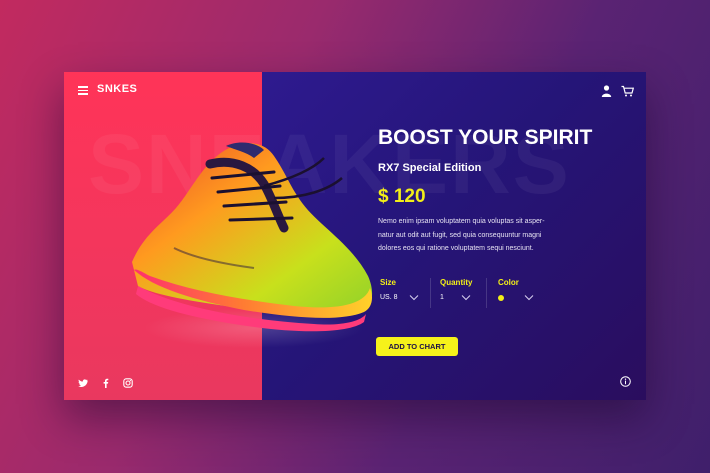 The image size is (710, 473). I want to click on facebook-icon, so click(106, 383).